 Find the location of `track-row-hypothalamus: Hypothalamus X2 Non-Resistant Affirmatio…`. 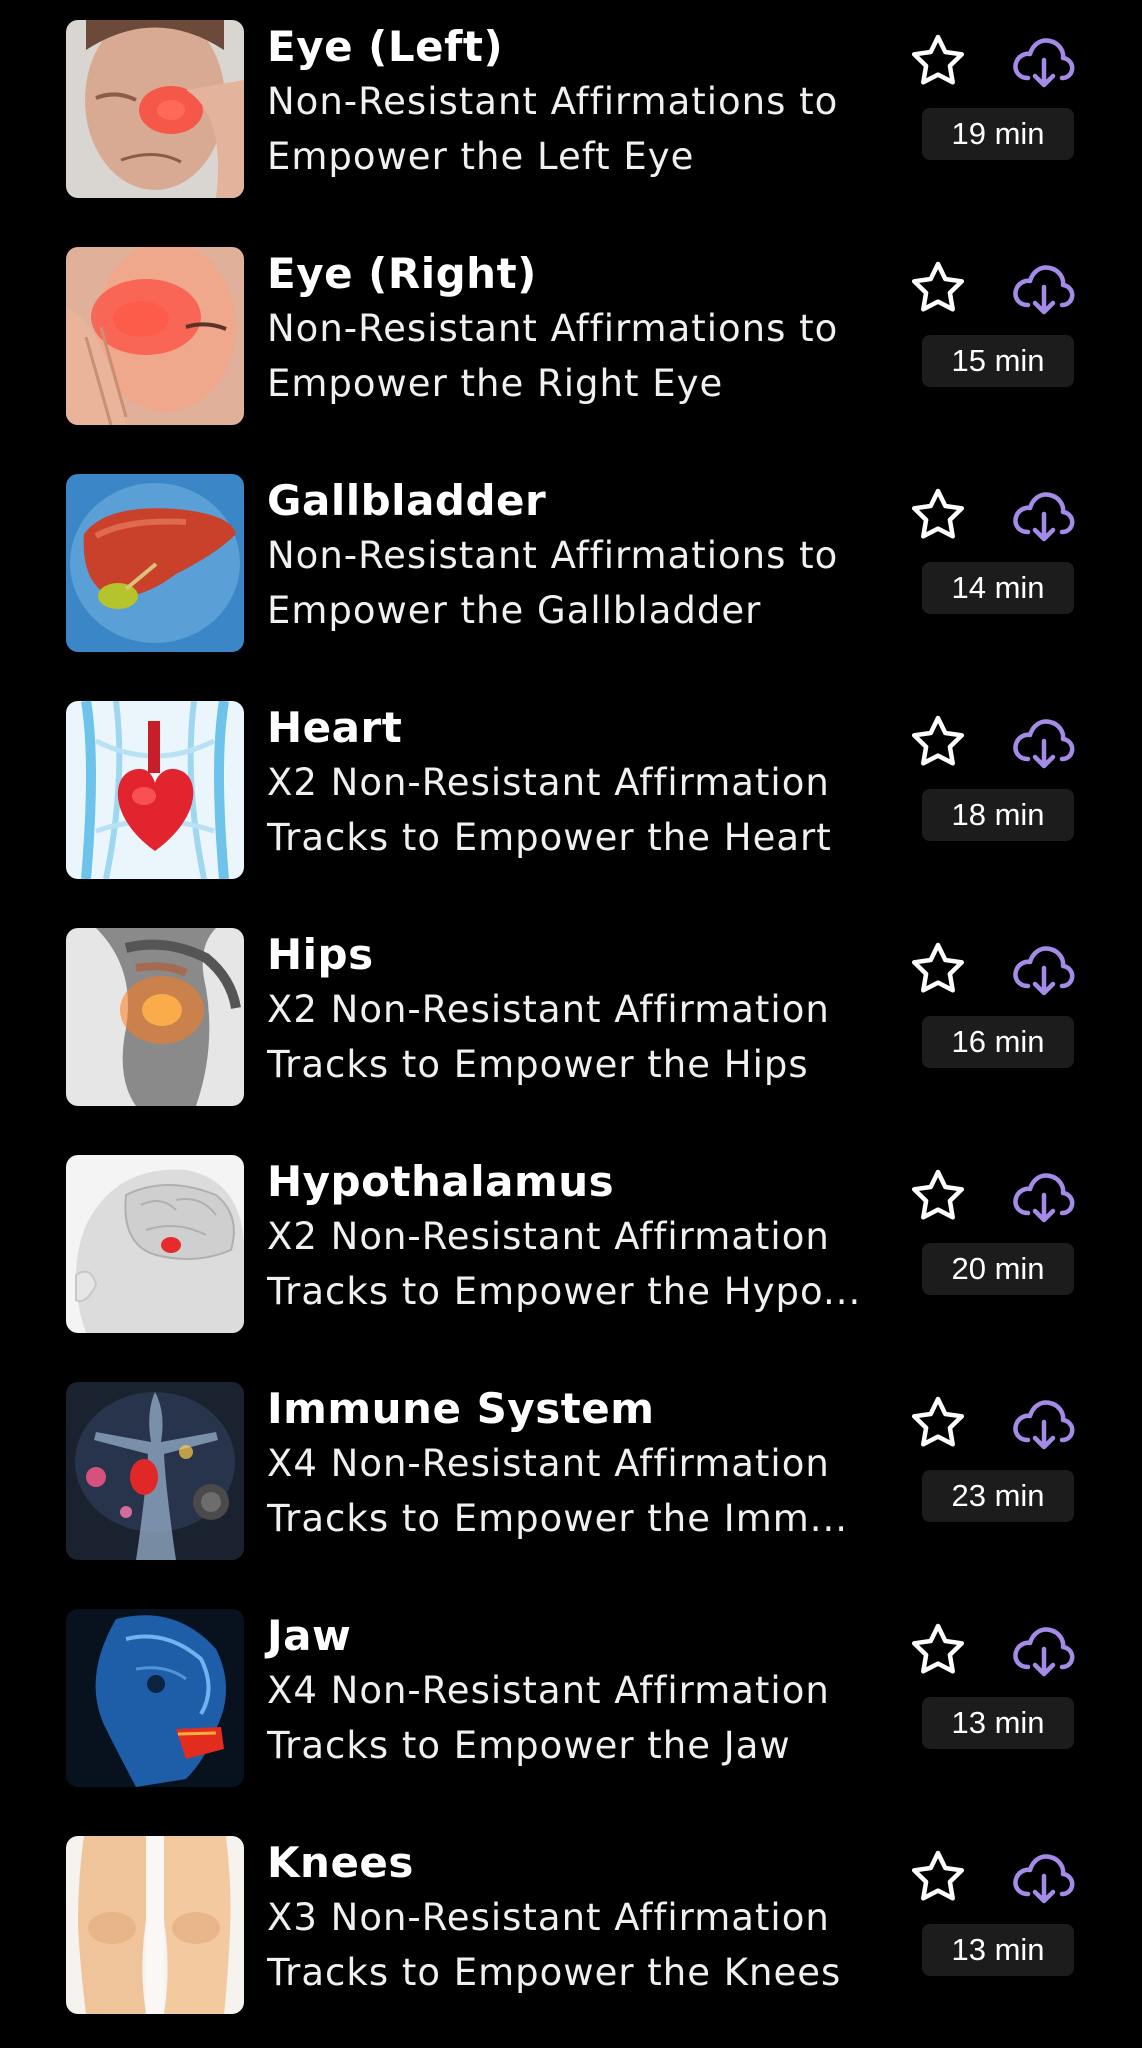

track-row-hypothalamus: Hypothalamus X2 Non-Resistant Affirmatio… is located at coordinates (571, 1248).